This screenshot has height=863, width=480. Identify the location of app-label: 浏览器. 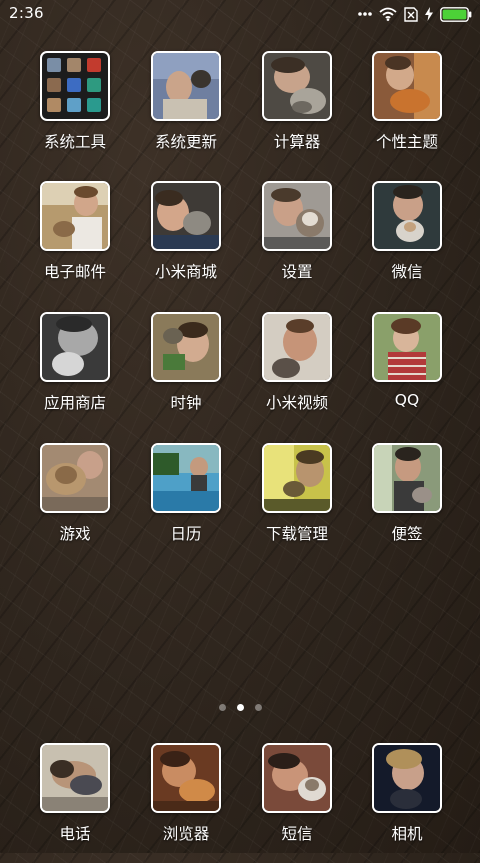
(186, 834).